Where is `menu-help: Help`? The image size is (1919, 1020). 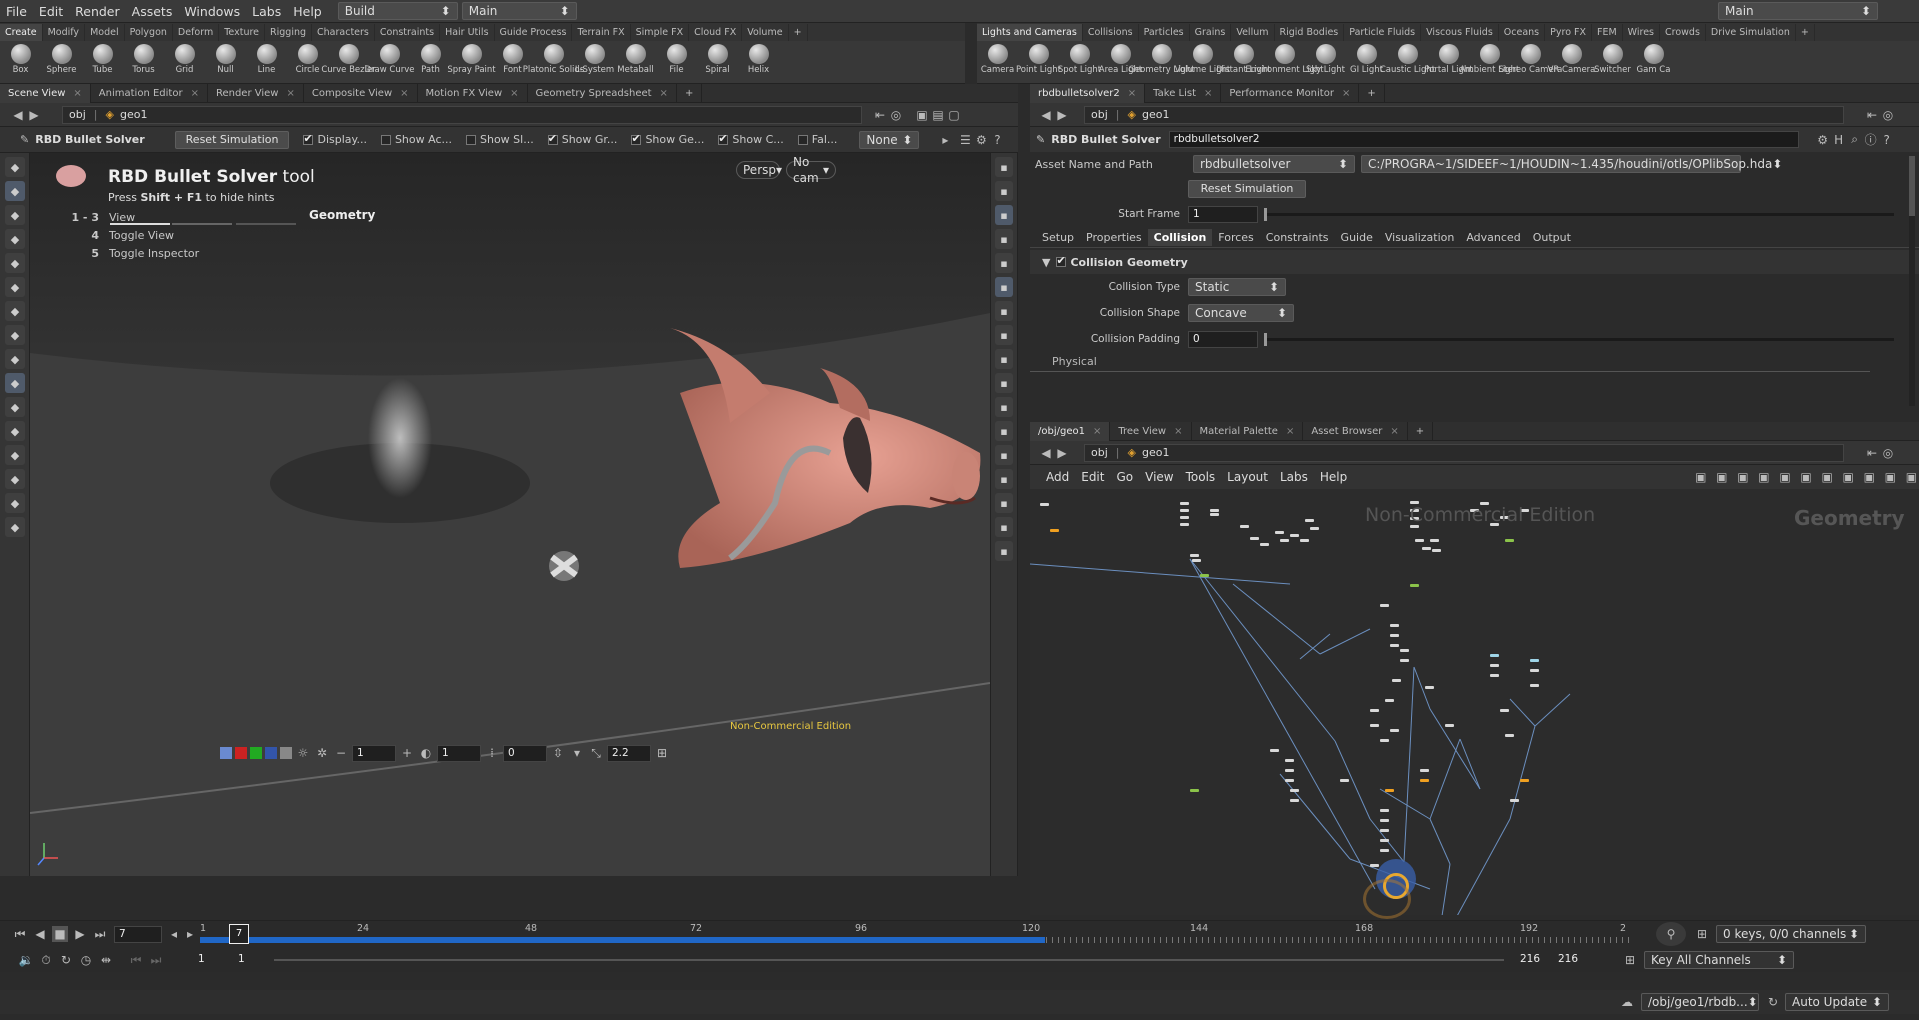 menu-help: Help is located at coordinates (307, 11).